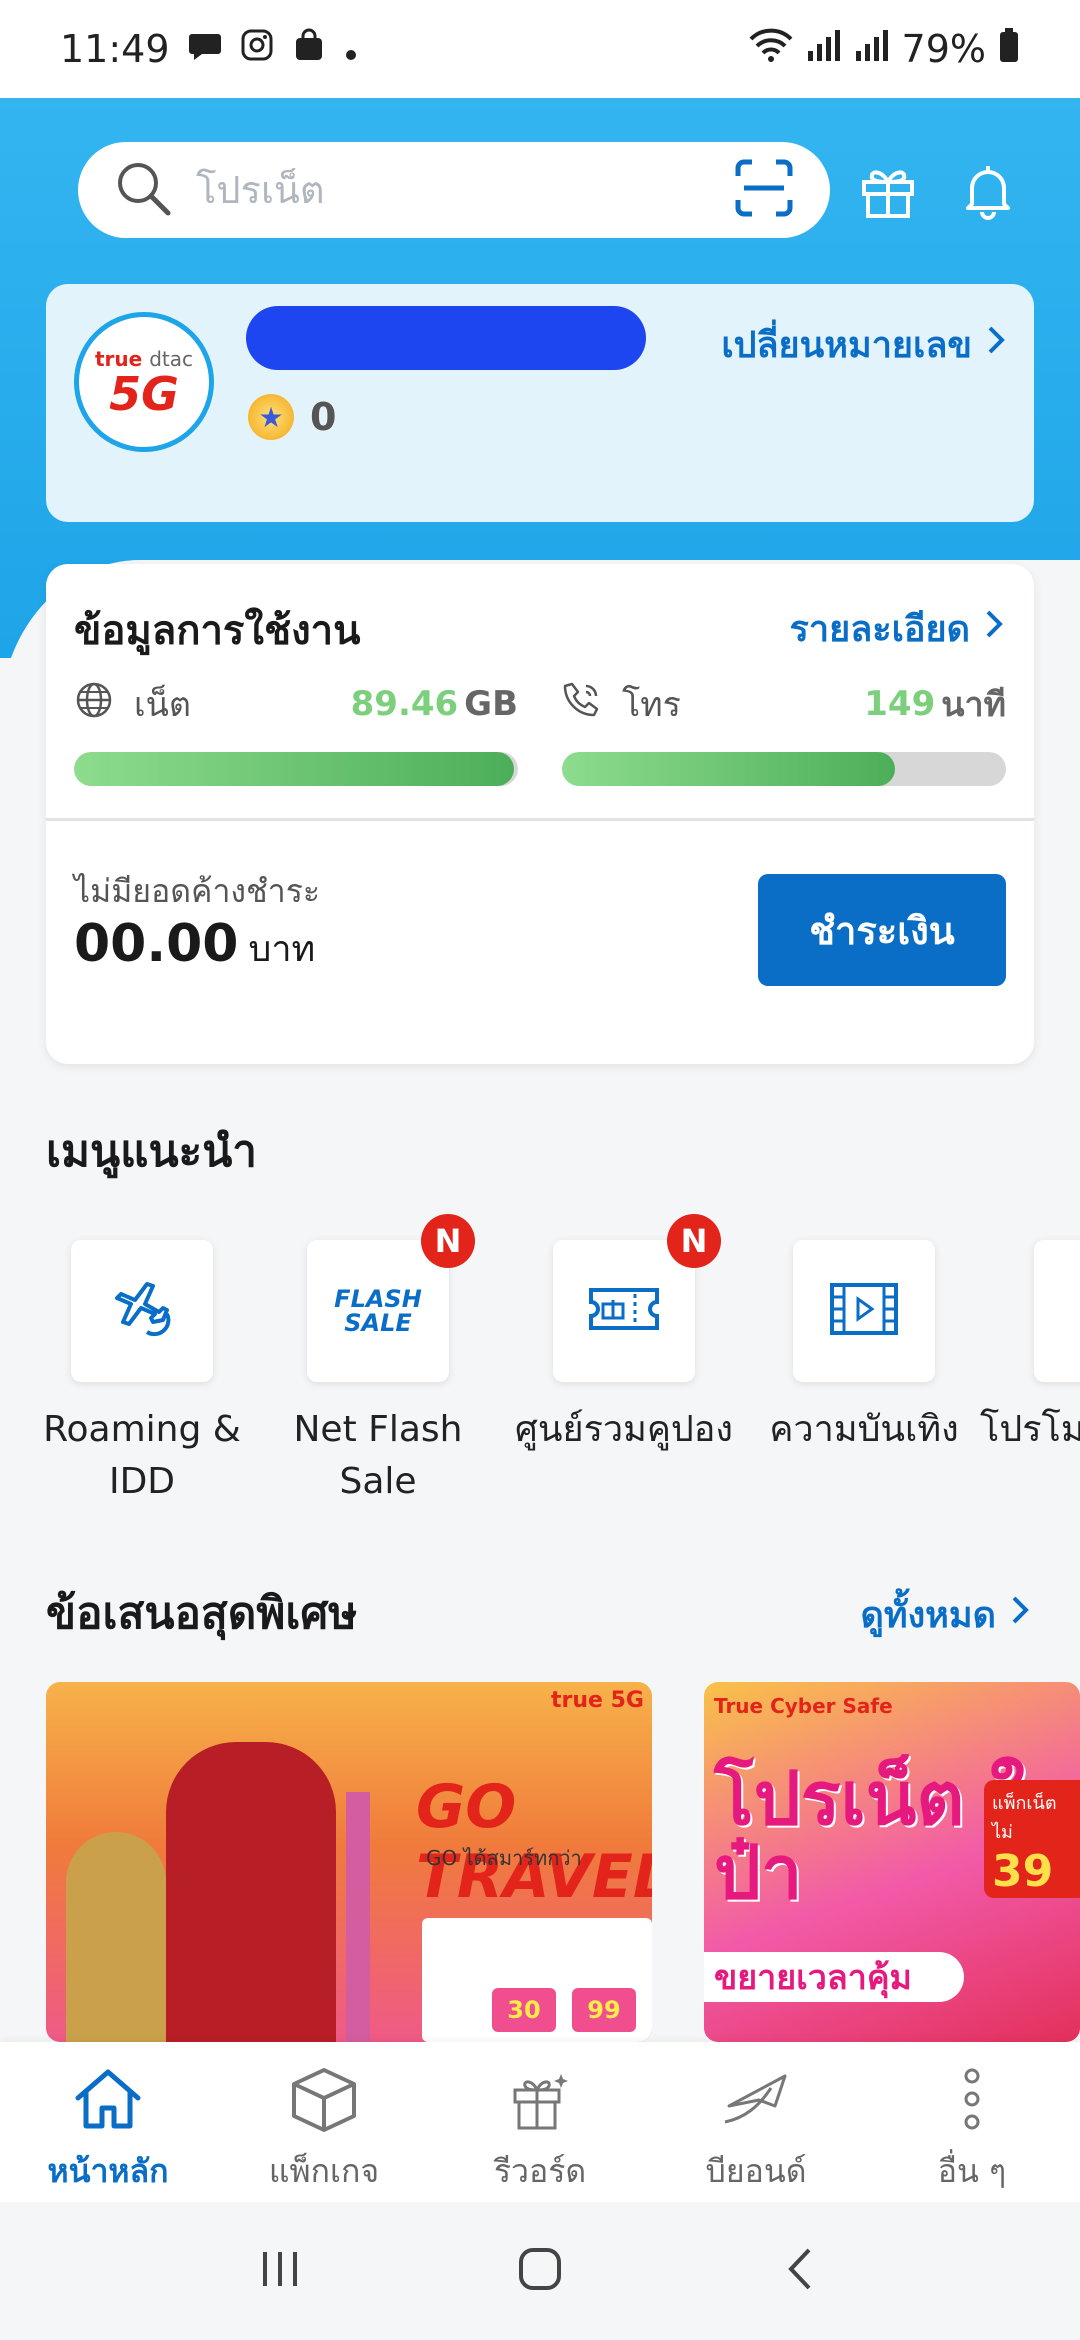 The height and width of the screenshot is (2340, 1080). What do you see at coordinates (378, 1456) in the screenshot?
I see `menu-label: Net Flash Sale` at bounding box center [378, 1456].